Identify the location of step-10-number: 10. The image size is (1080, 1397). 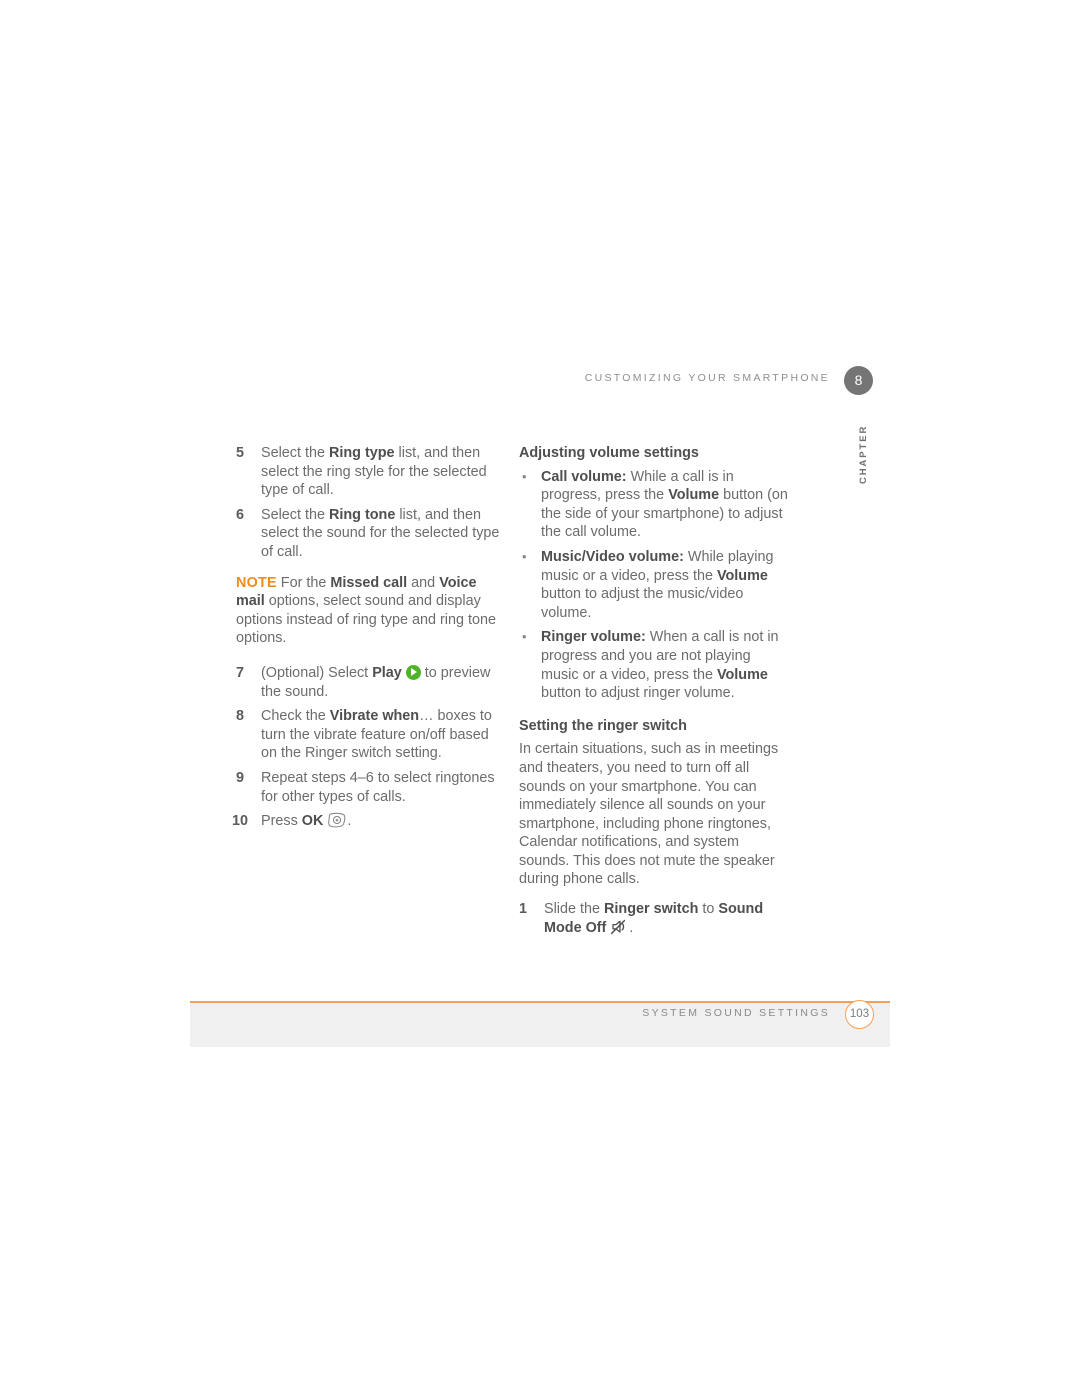
(240, 821).